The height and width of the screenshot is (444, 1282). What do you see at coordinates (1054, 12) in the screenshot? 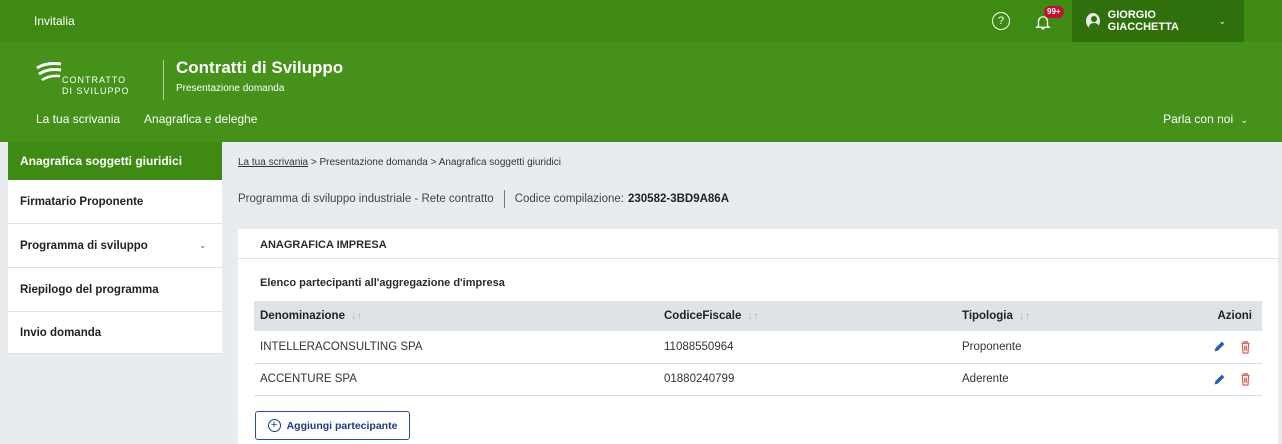
I see `notification-badge: 99+` at bounding box center [1054, 12].